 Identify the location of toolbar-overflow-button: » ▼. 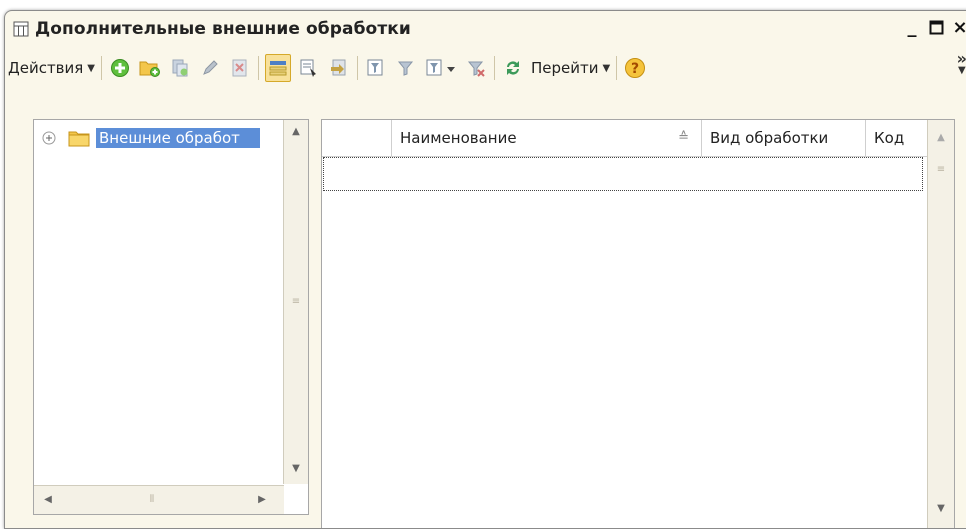
(961, 63).